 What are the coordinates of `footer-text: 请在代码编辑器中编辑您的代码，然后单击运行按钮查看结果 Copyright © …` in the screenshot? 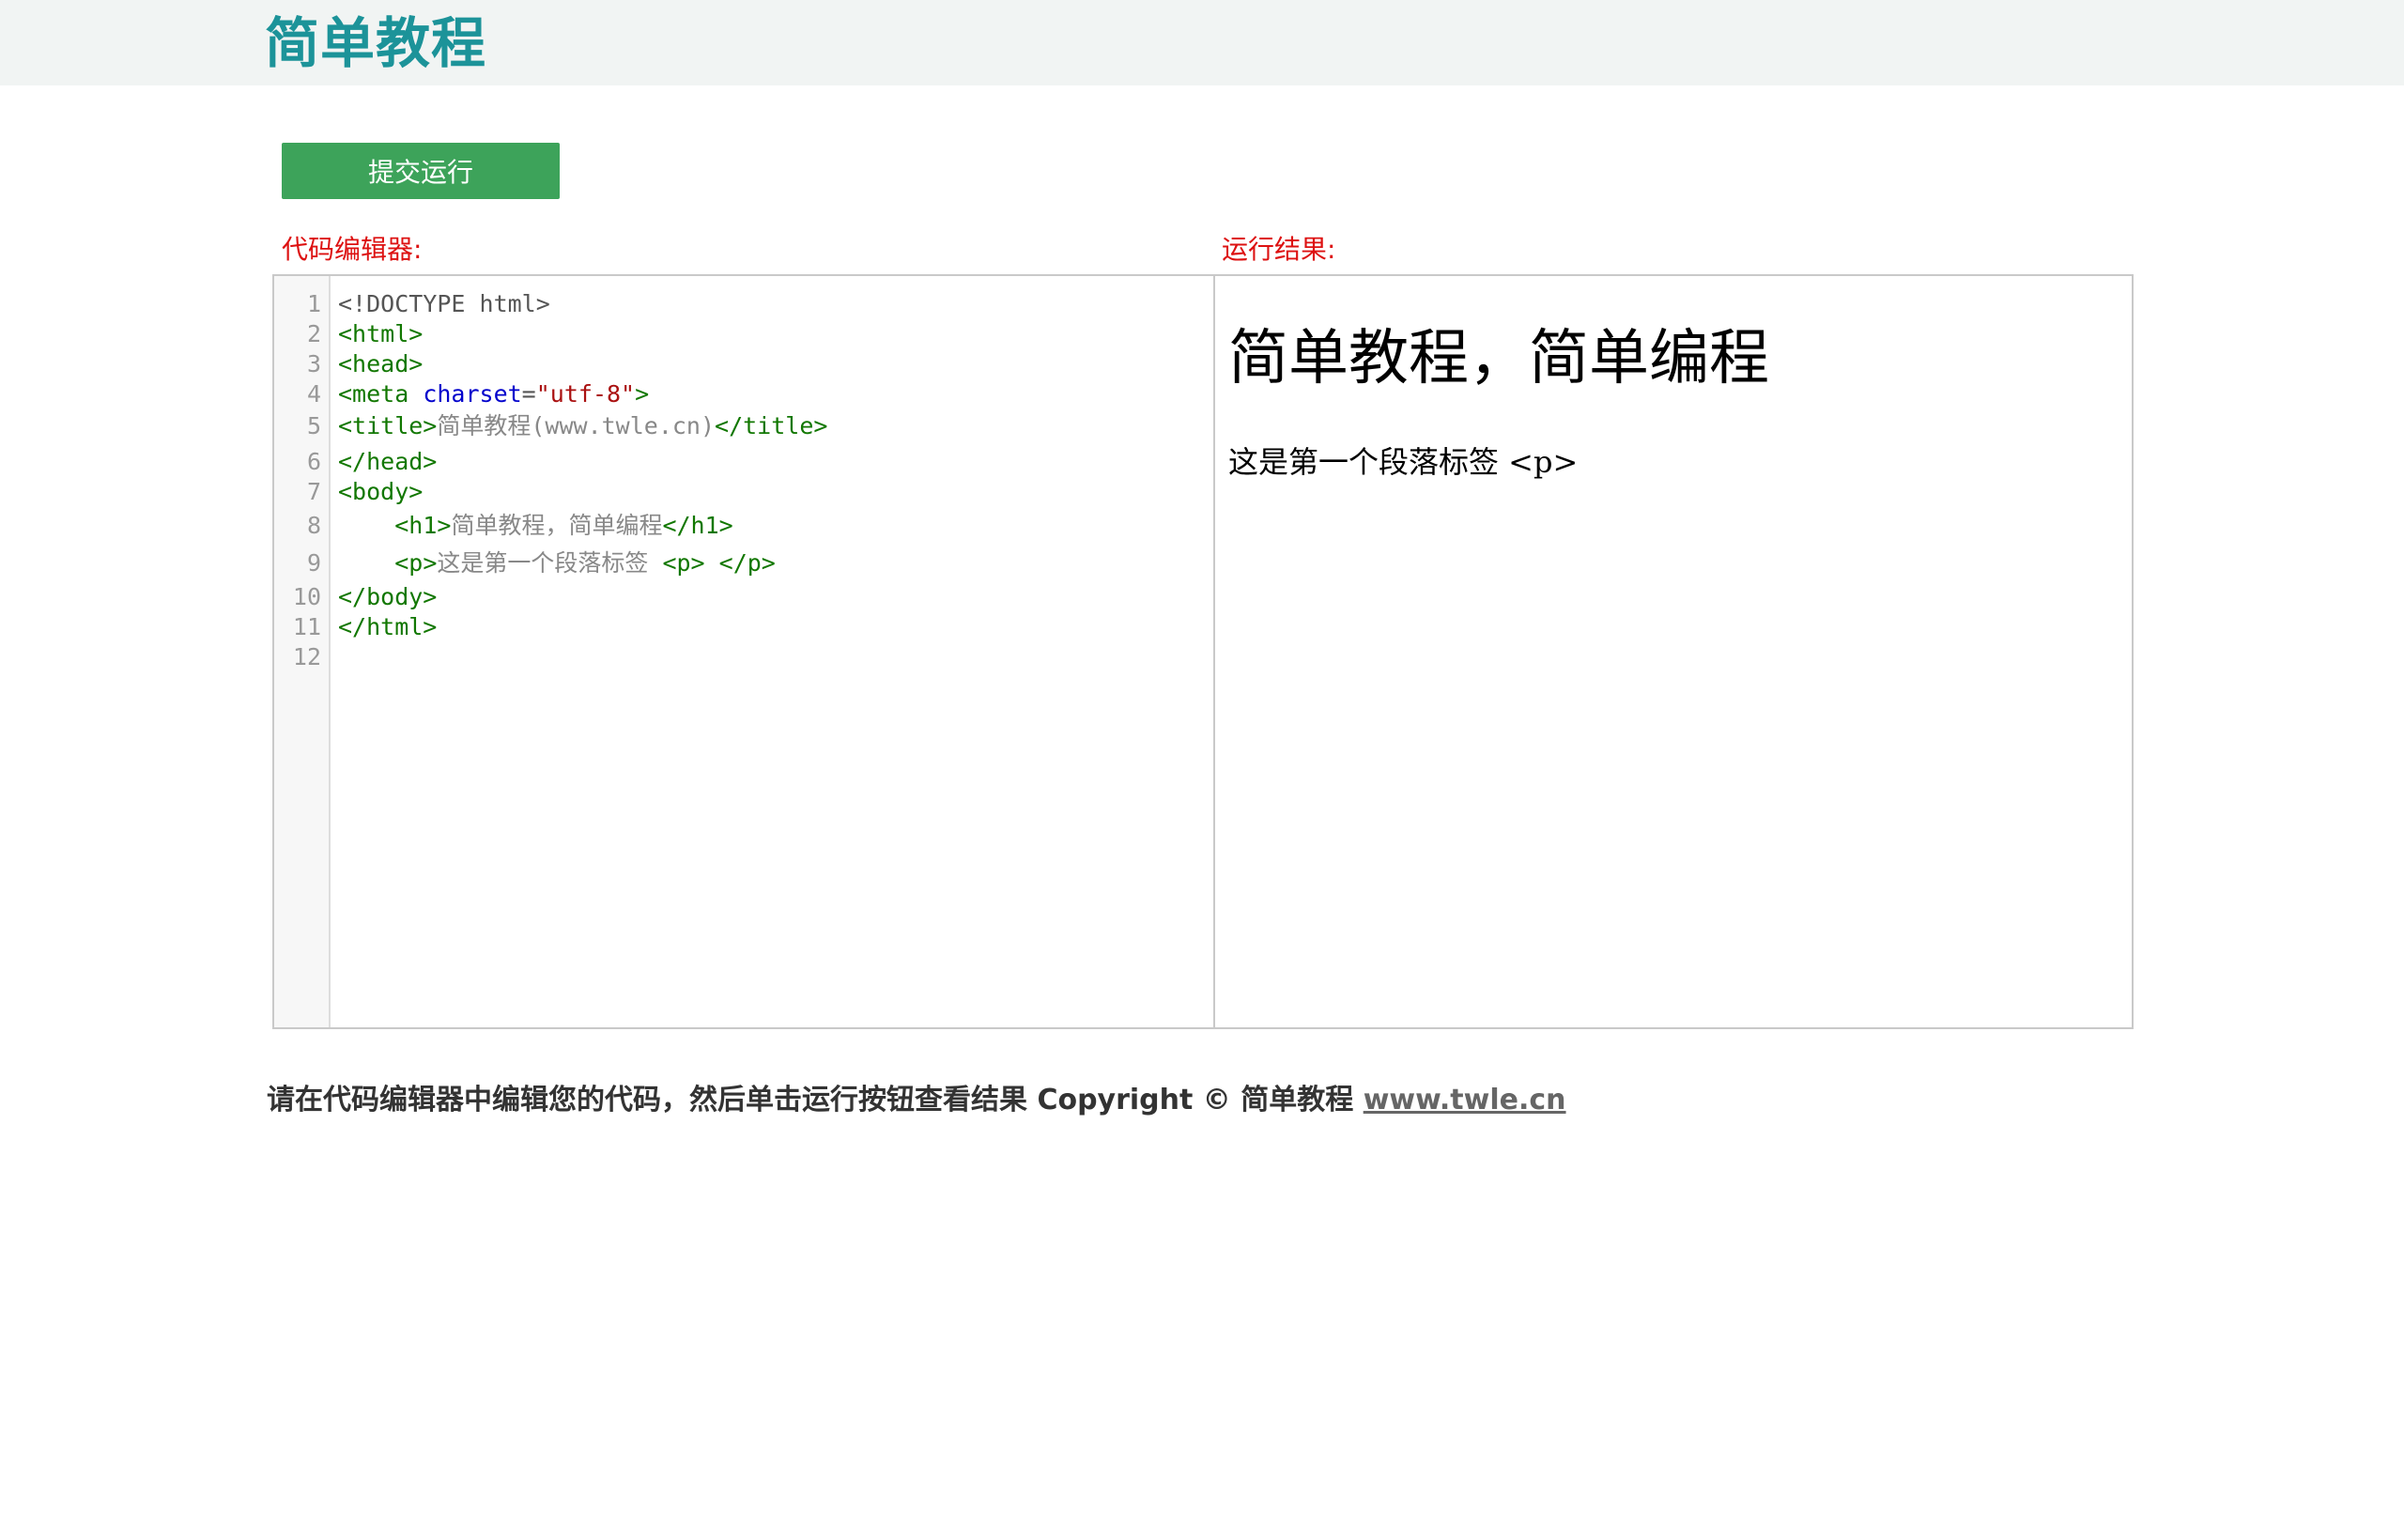 It's located at (815, 1100).